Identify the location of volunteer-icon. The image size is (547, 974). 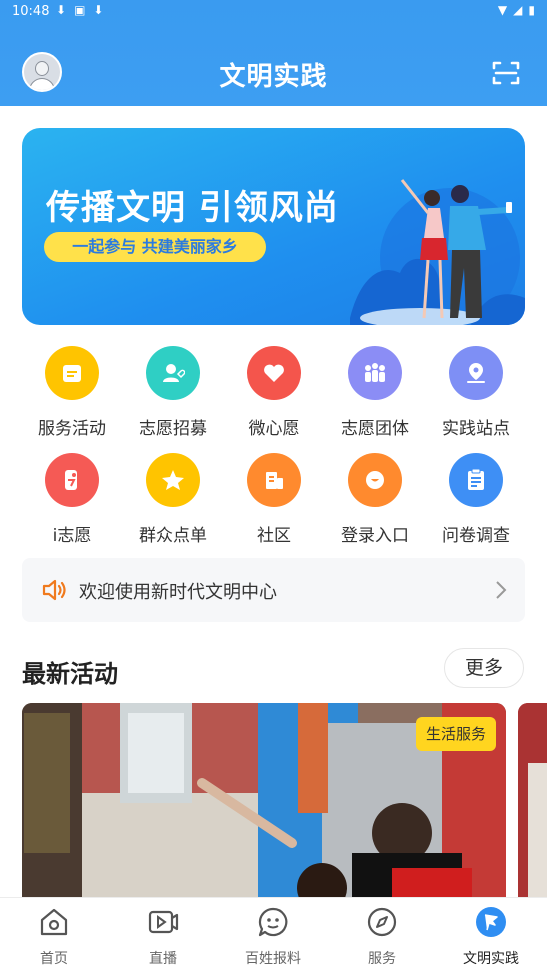
(72, 480).